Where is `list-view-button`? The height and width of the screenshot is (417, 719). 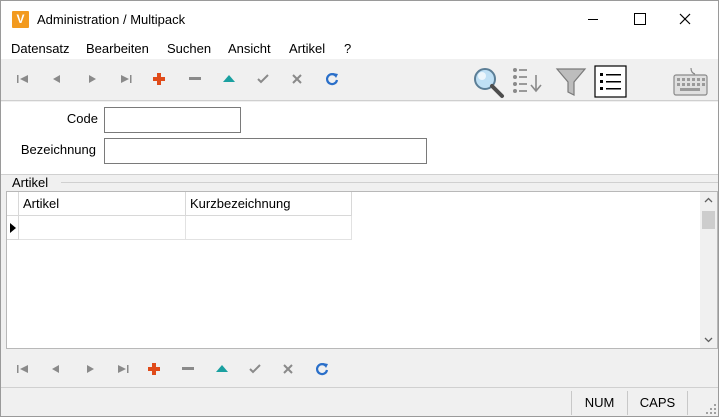 list-view-button is located at coordinates (611, 81).